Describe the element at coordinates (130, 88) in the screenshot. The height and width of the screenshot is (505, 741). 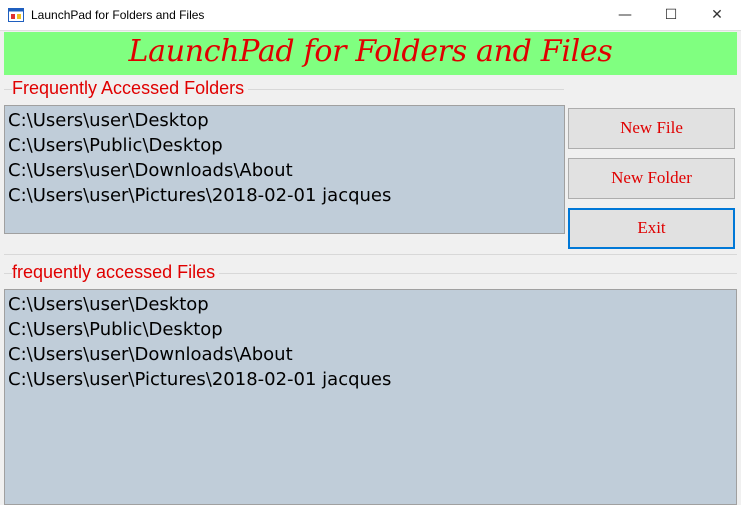
I see `folders-section-label: Frequently Accessed Folders` at that location.